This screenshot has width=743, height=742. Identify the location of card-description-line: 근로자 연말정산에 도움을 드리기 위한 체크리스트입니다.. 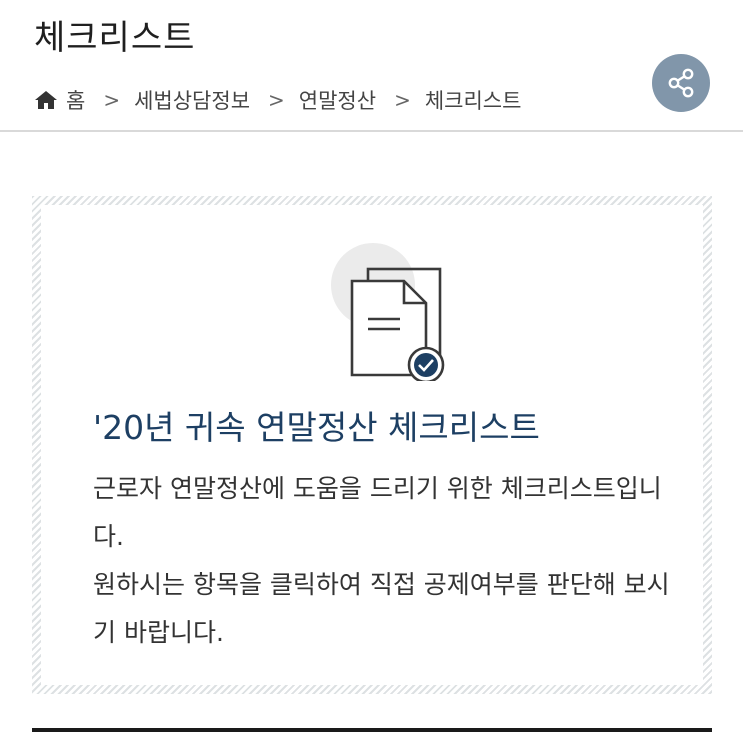
(377, 512).